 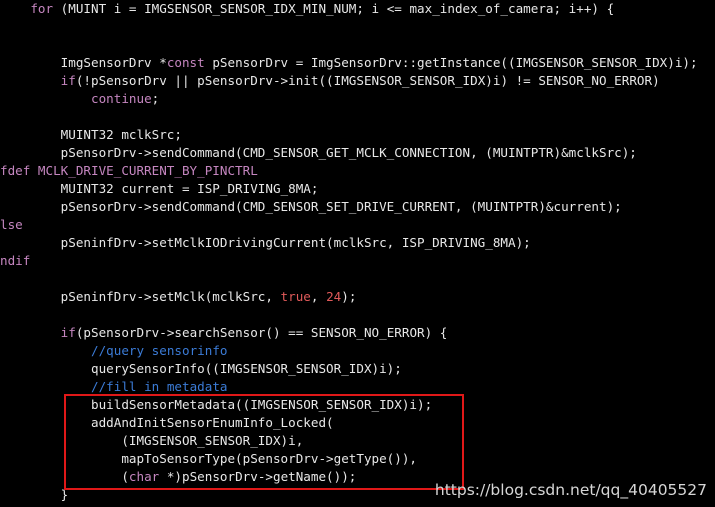 What do you see at coordinates (159, 386) in the screenshot?
I see `code-comment: //fill in metadata` at bounding box center [159, 386].